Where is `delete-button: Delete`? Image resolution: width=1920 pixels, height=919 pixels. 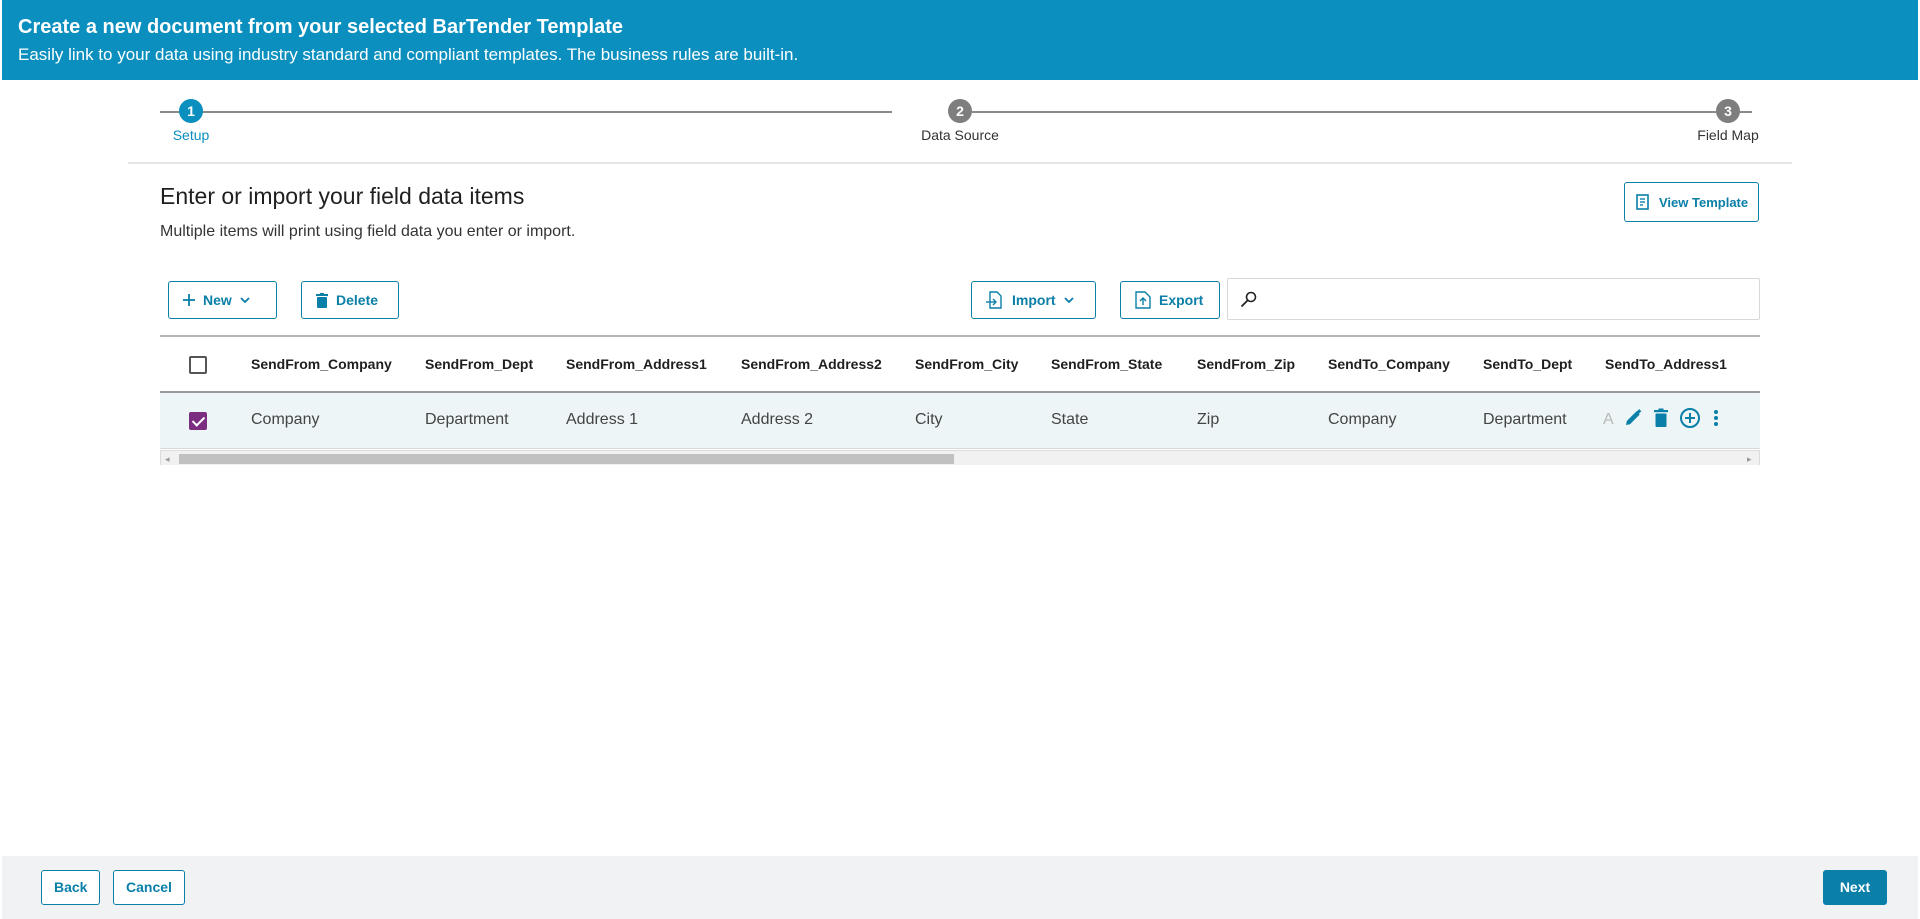 delete-button: Delete is located at coordinates (350, 300).